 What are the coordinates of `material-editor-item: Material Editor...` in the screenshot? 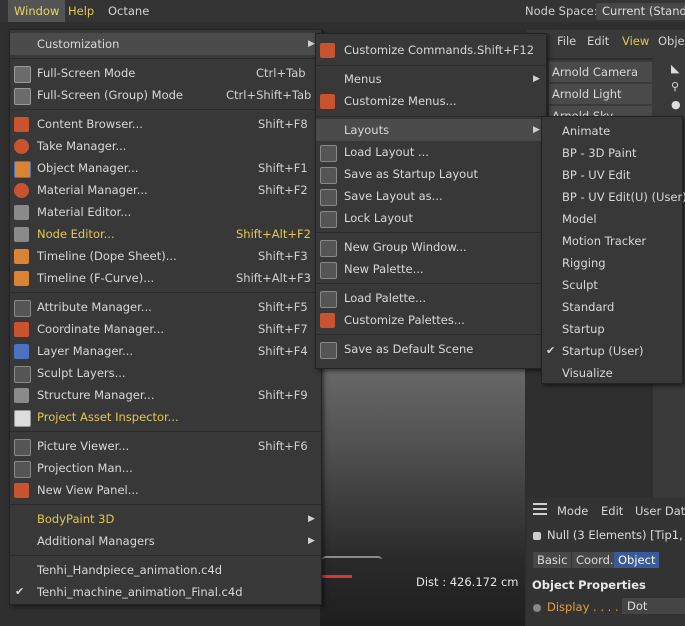 It's located at (165, 212).